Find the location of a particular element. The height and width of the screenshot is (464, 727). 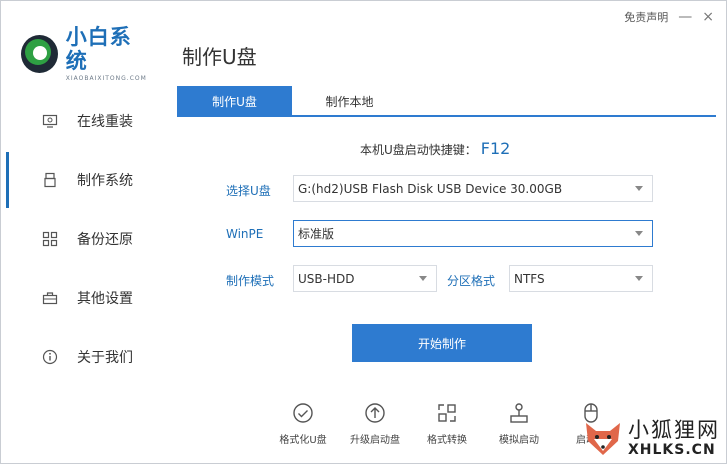

joystick-icon is located at coordinates (519, 413).